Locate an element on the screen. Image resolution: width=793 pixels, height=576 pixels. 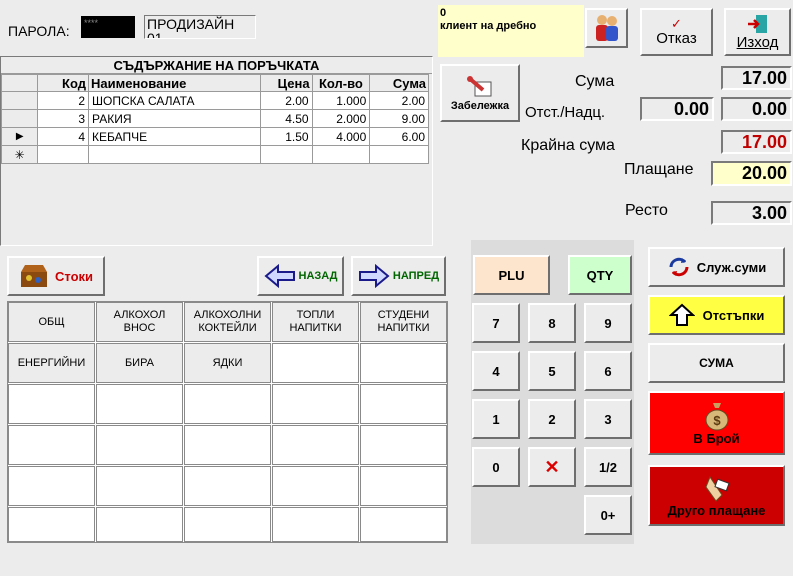
sum-button: СУМА is located at coordinates (716, 363).